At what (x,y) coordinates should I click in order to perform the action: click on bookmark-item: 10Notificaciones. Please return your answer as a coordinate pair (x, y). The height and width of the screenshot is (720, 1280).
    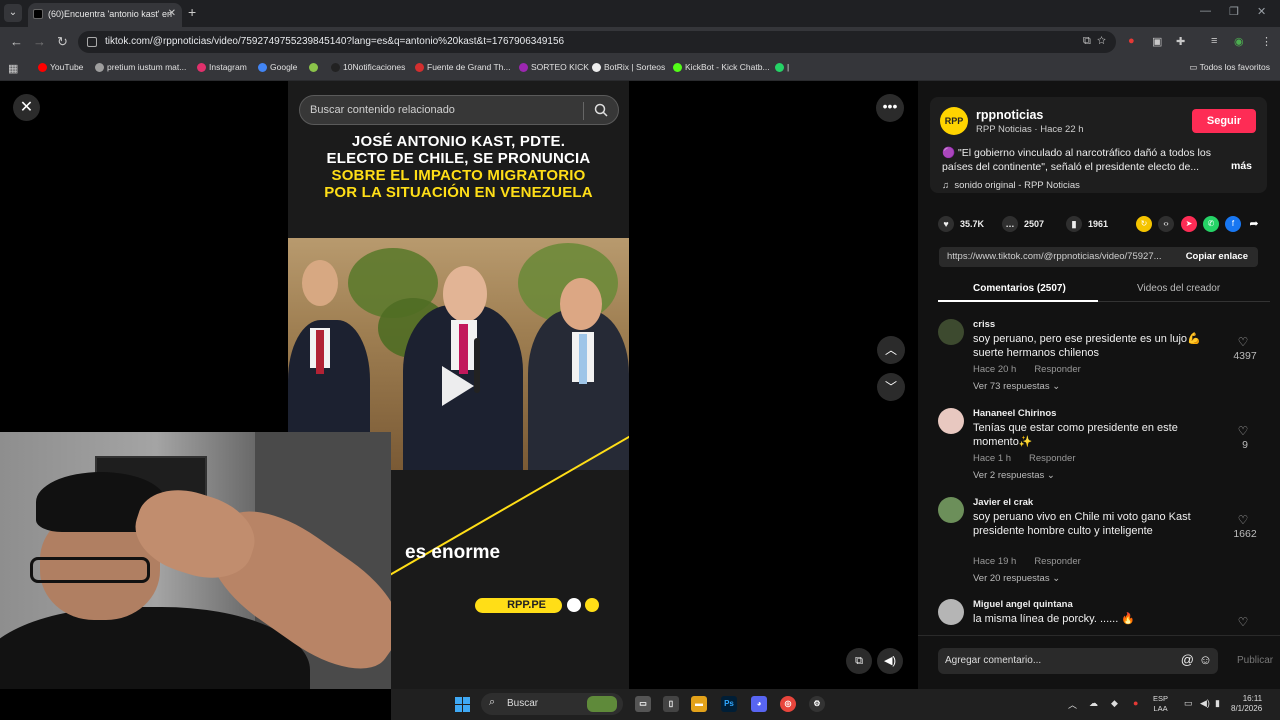
    Looking at the image, I should click on (368, 67).